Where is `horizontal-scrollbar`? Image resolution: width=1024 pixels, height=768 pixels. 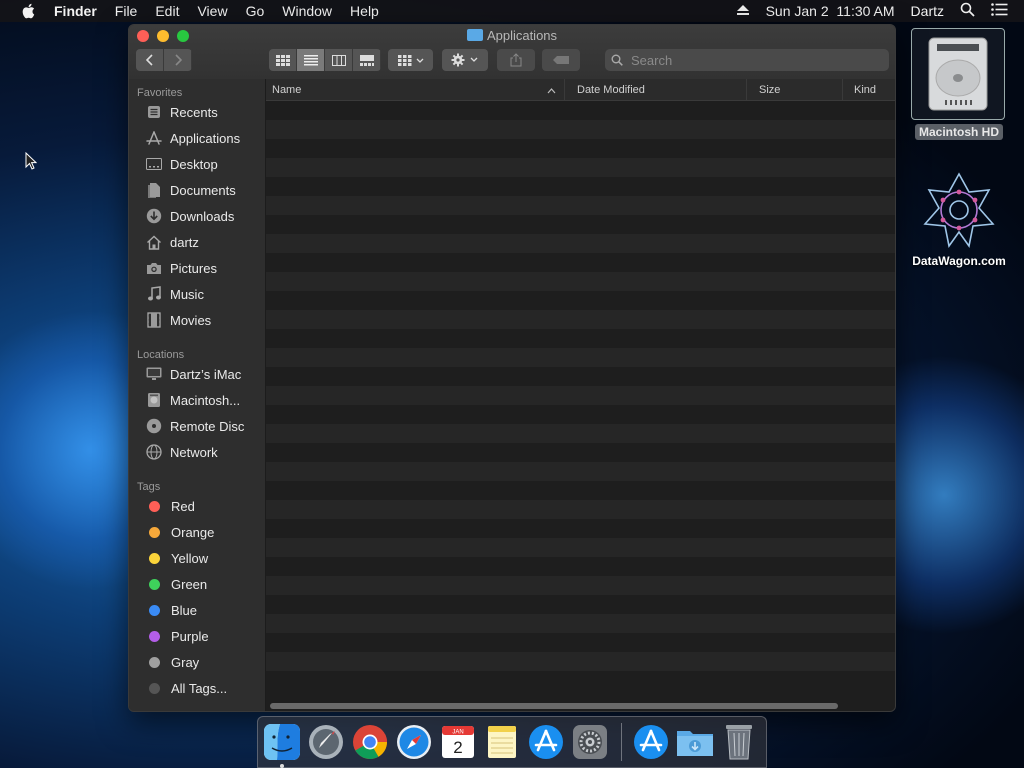 horizontal-scrollbar is located at coordinates (554, 706).